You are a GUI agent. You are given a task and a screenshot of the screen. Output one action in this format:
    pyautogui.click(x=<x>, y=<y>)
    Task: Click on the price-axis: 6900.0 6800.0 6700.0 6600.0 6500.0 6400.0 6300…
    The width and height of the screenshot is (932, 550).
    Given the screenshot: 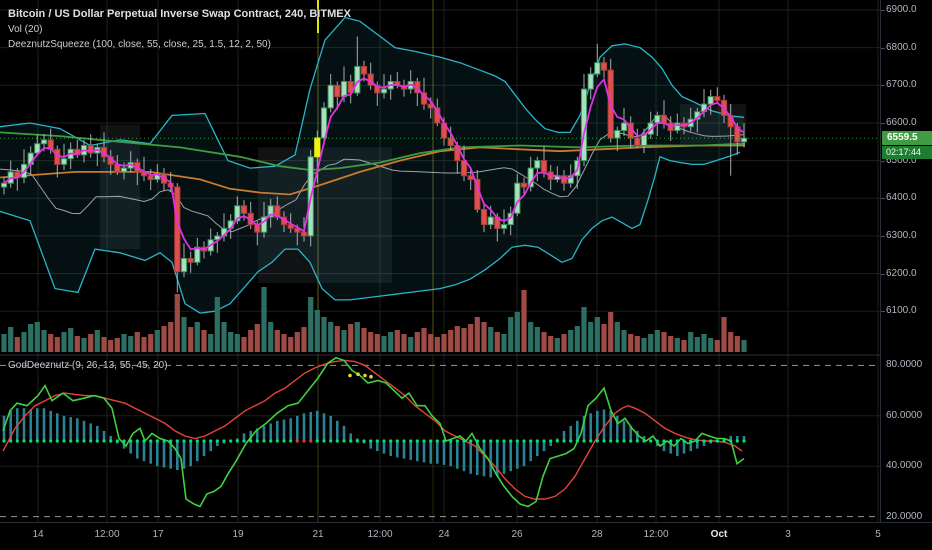 What is the action you would take?
    pyautogui.click(x=906, y=261)
    